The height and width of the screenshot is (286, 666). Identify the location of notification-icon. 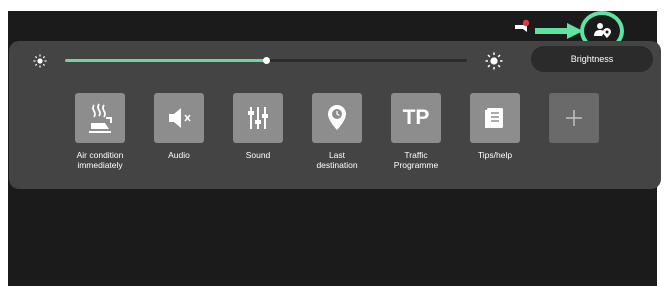
(522, 27).